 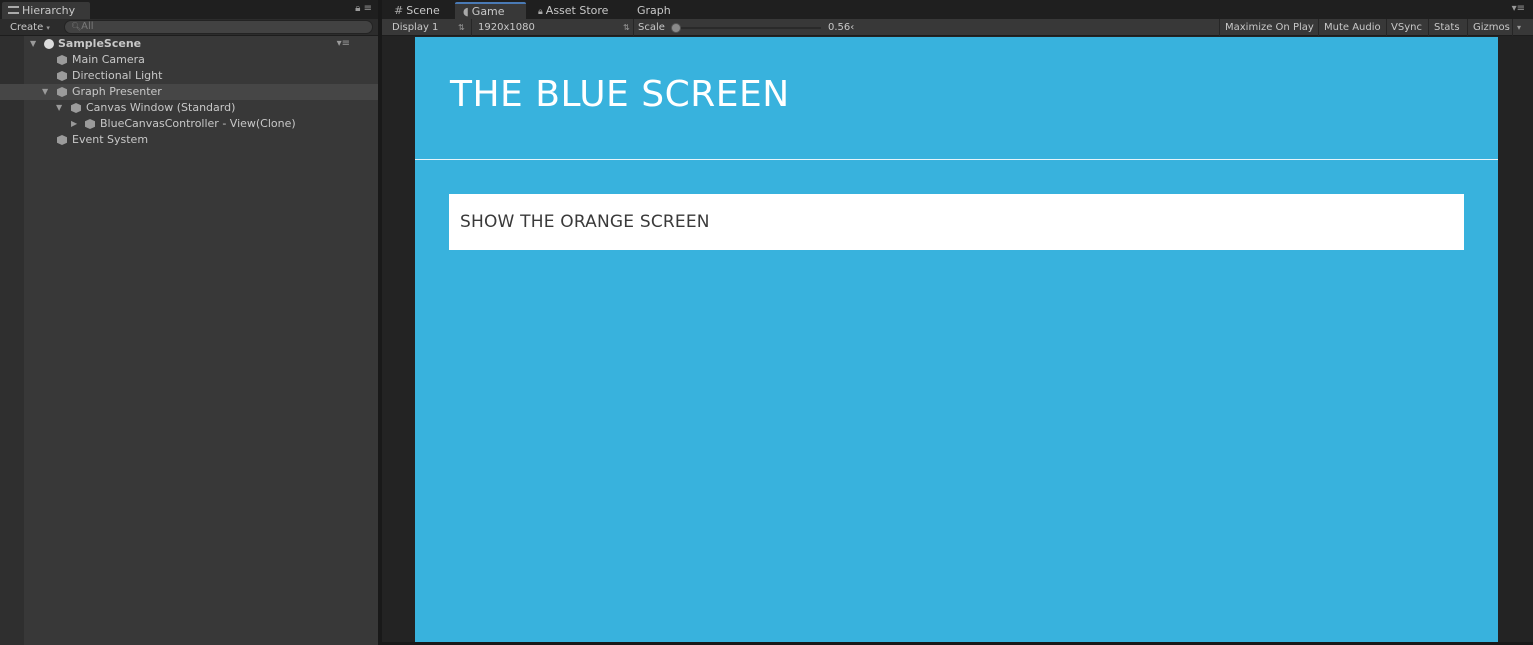 What do you see at coordinates (577, 10) in the screenshot?
I see `tab-label: Asset Store` at bounding box center [577, 10].